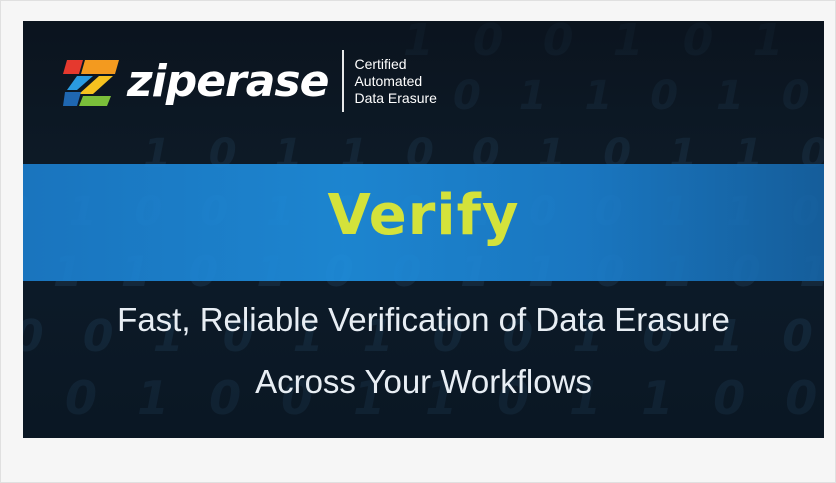 This screenshot has width=836, height=483. I want to click on page-title: Verify, so click(423, 215).